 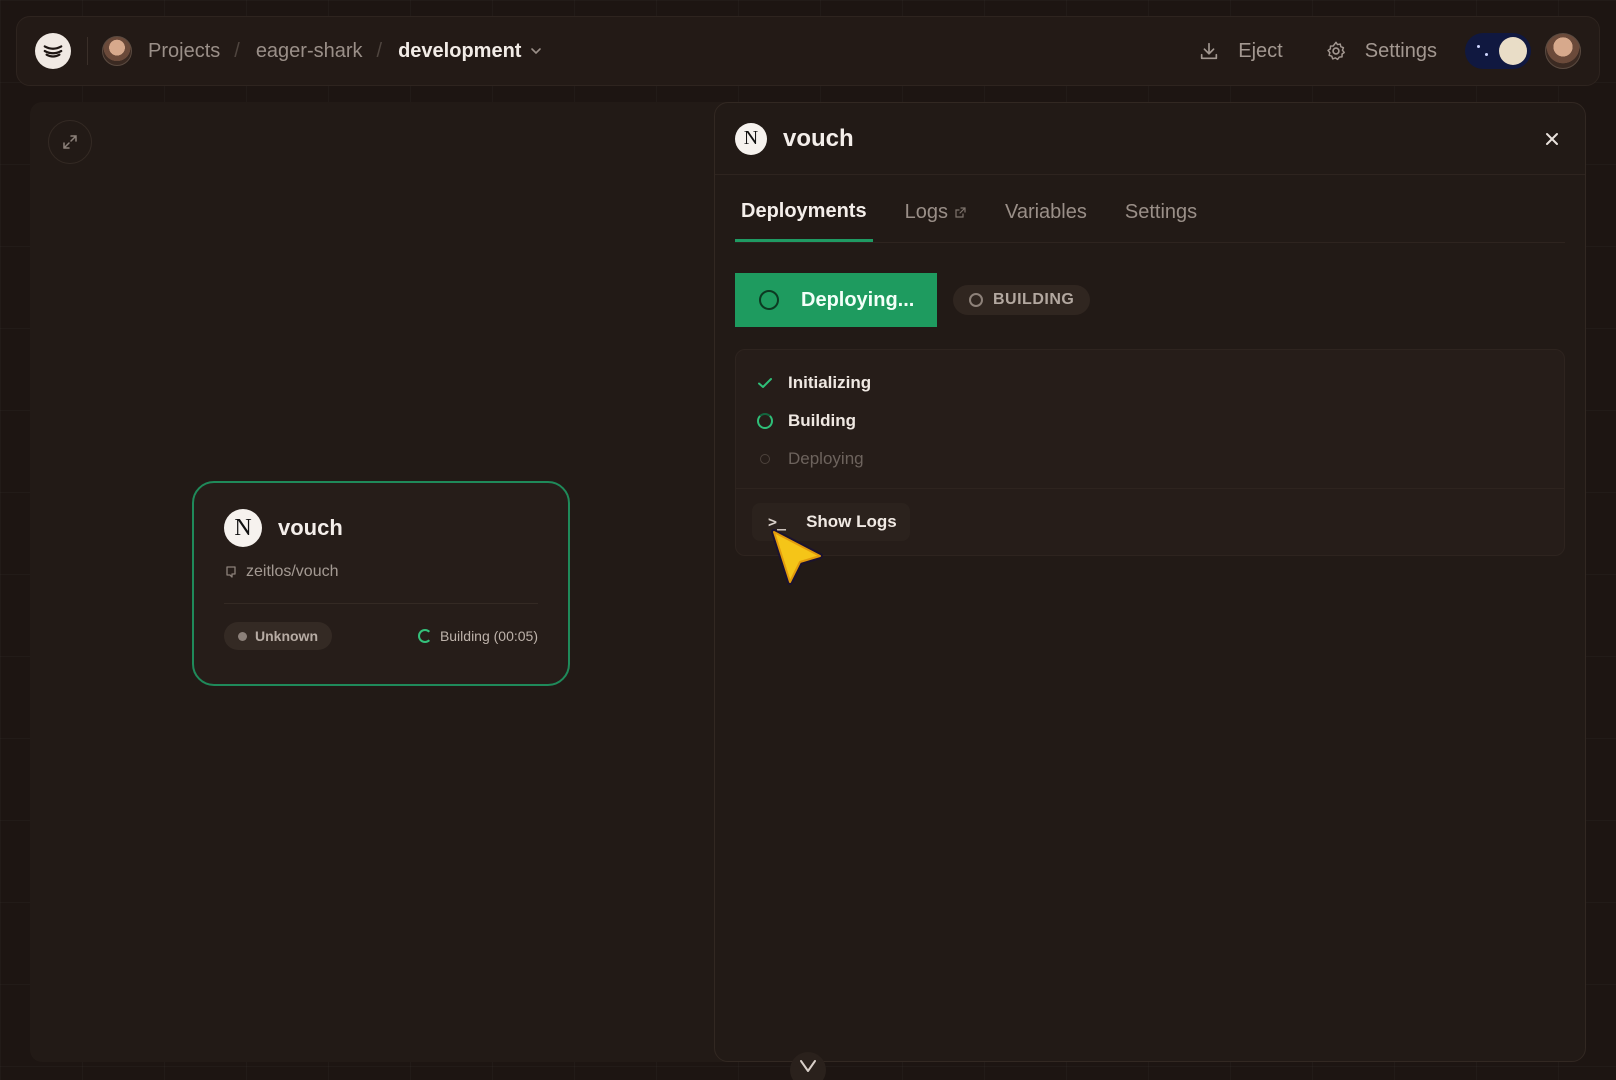 What do you see at coordinates (1209, 51) in the screenshot?
I see `download-icon` at bounding box center [1209, 51].